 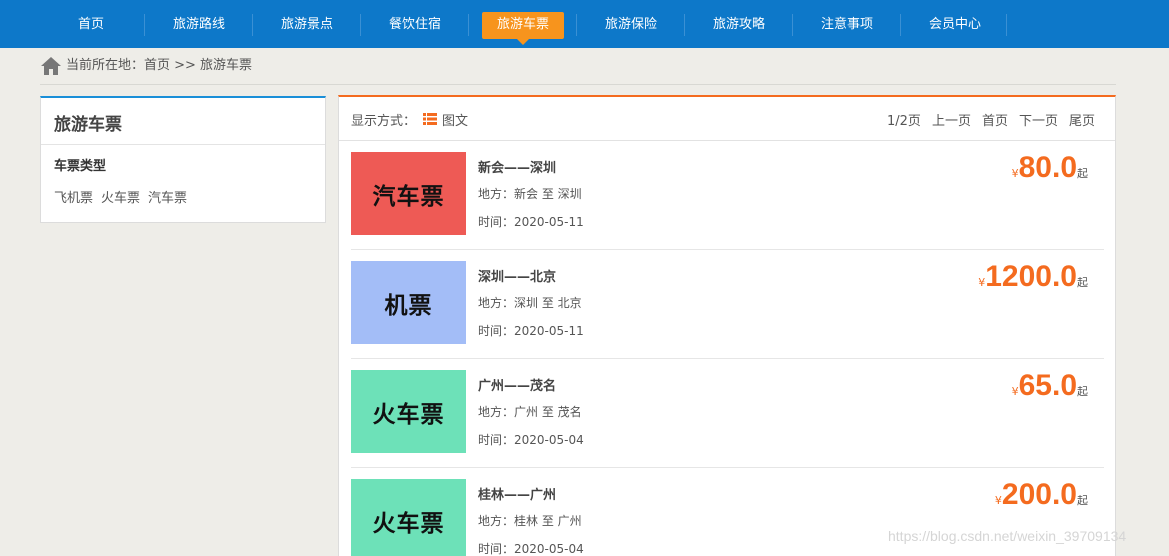 I want to click on nav-item-guides: 旅游攻略, so click(x=739, y=24).